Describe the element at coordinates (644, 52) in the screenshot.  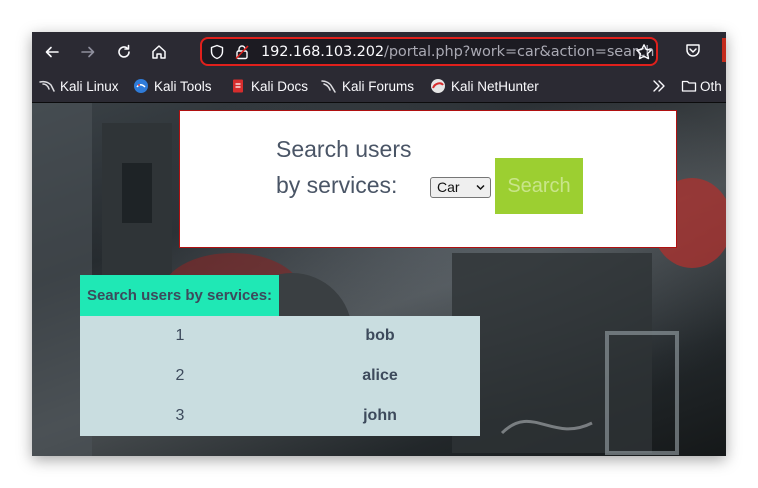
I see `bookmark-star-icon` at that location.